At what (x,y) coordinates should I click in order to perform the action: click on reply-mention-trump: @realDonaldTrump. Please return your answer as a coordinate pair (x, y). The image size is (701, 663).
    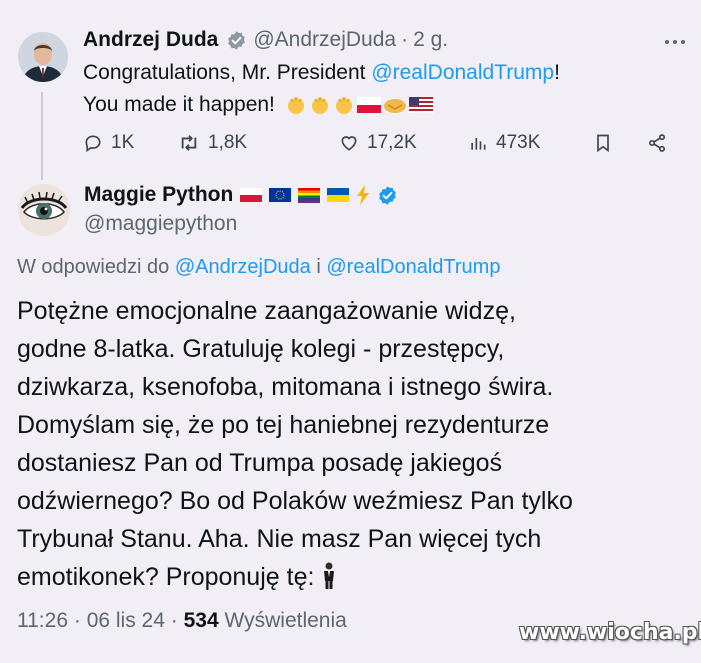
    Looking at the image, I should click on (413, 267).